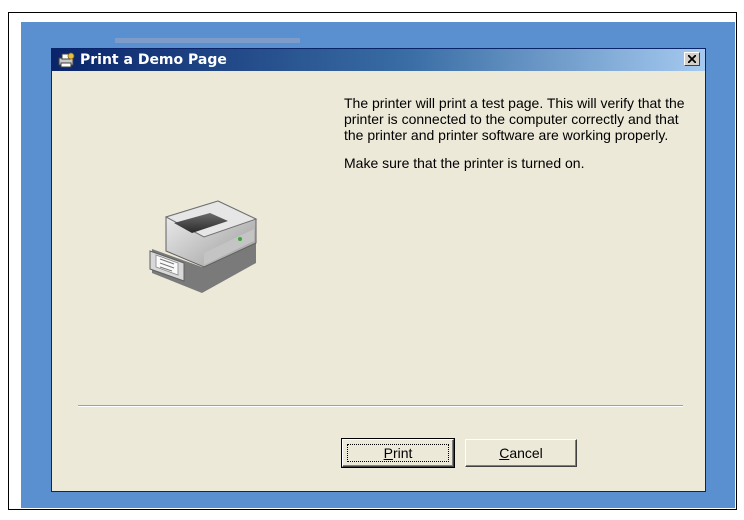  What do you see at coordinates (153, 60) in the screenshot?
I see `dialog-title: Print a Demo Page` at bounding box center [153, 60].